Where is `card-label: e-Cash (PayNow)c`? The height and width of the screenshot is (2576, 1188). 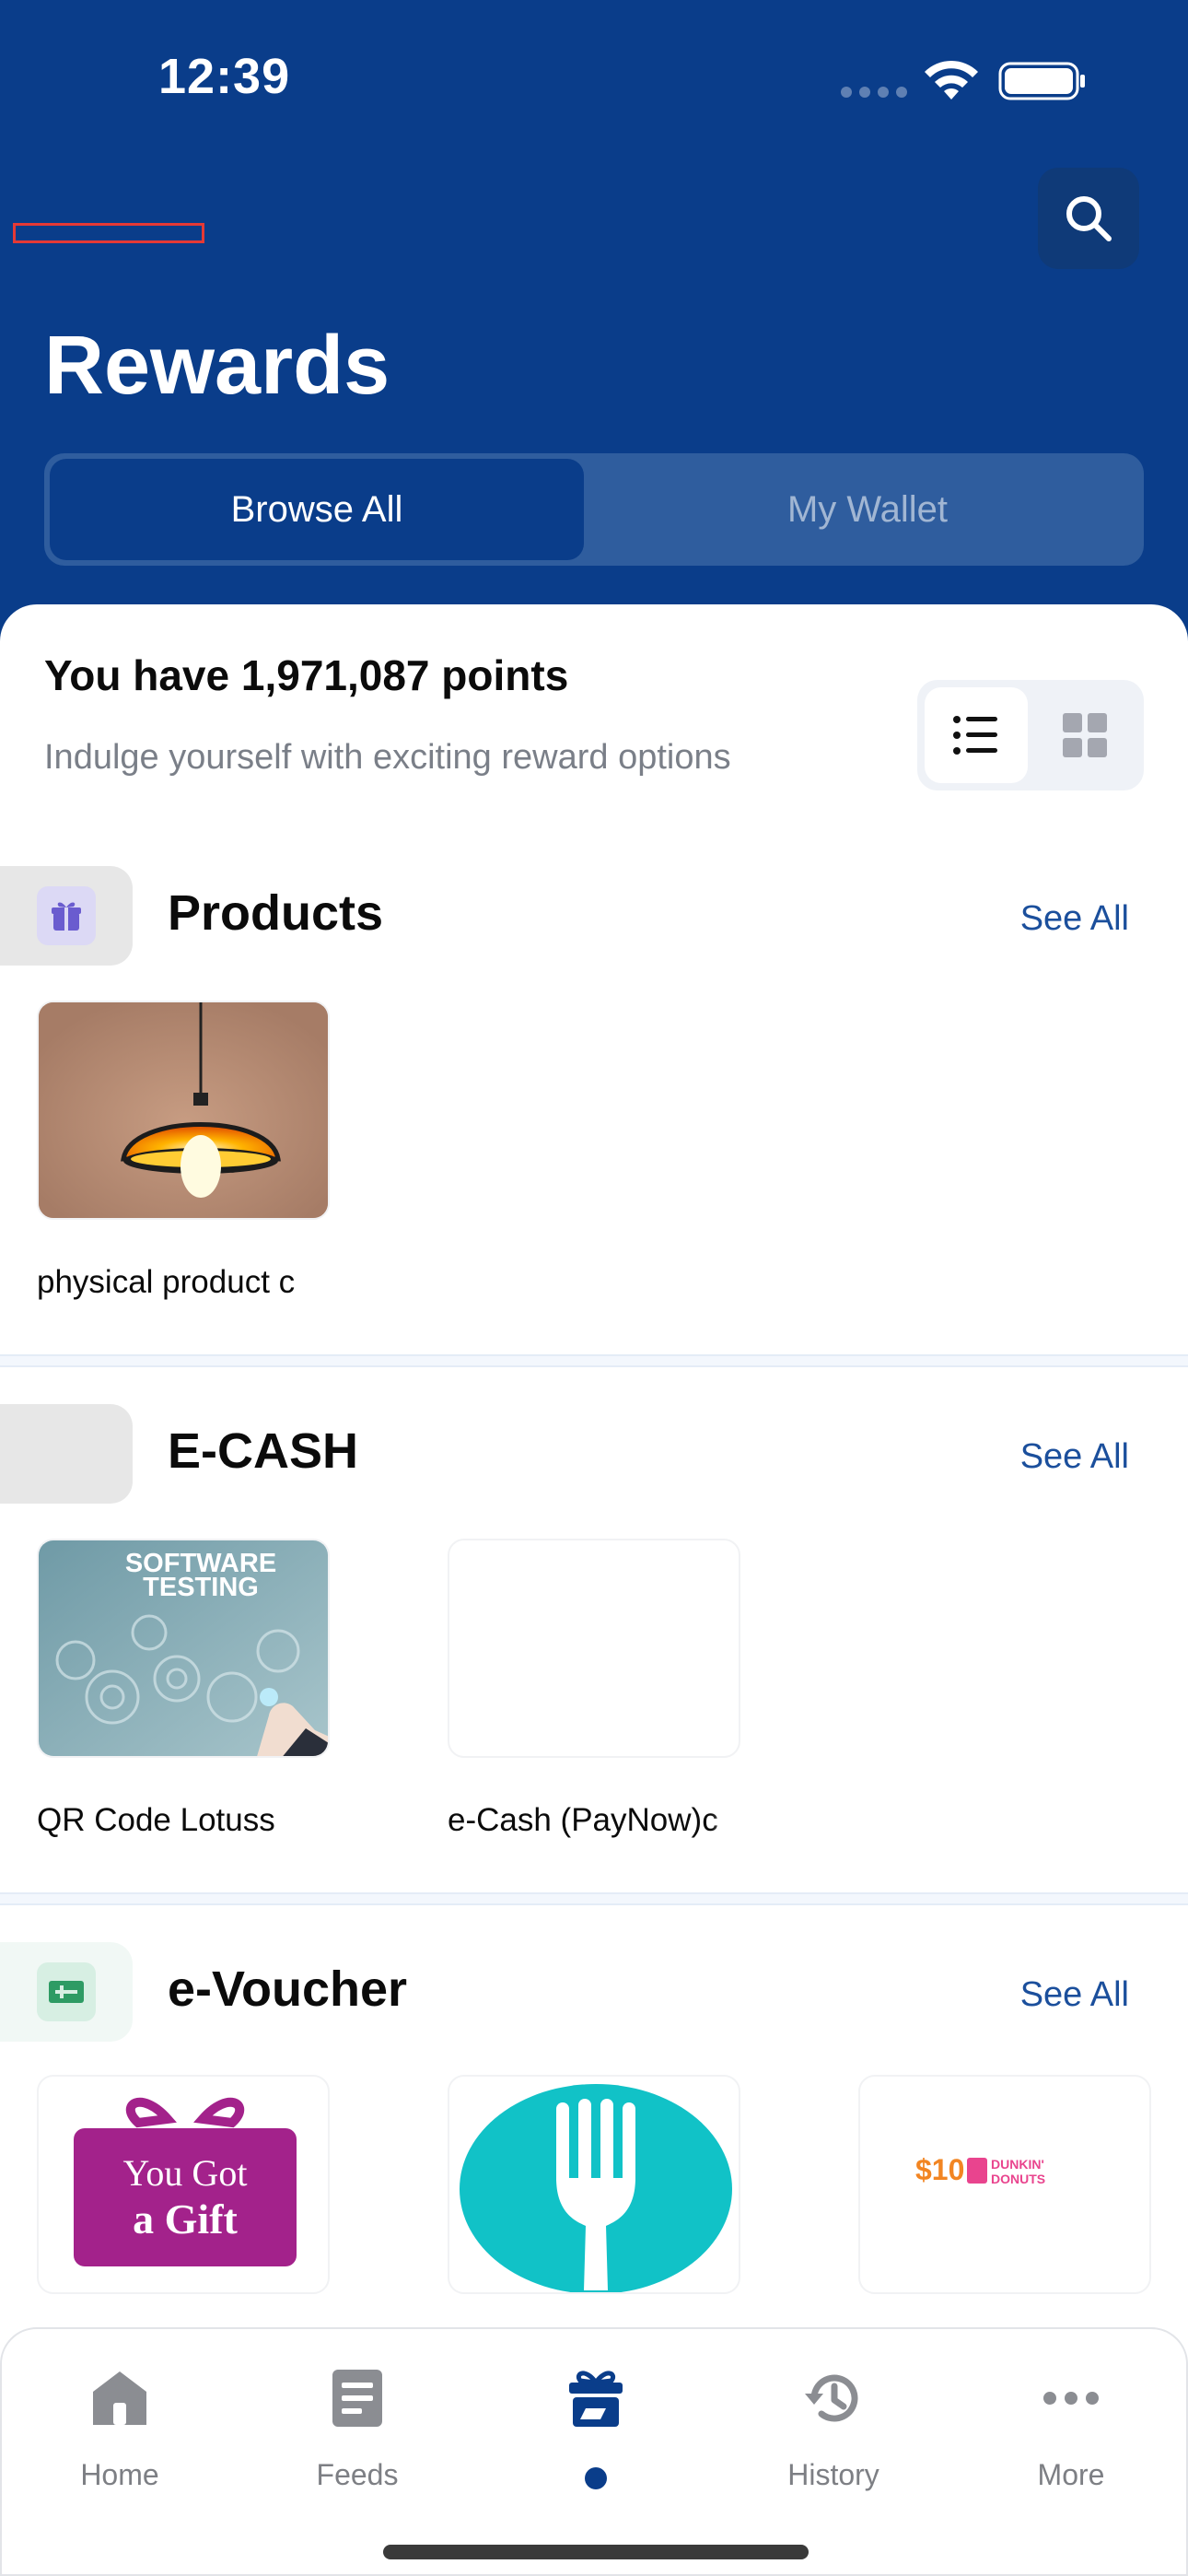
card-label: e-Cash (PayNow)c is located at coordinates (583, 1820).